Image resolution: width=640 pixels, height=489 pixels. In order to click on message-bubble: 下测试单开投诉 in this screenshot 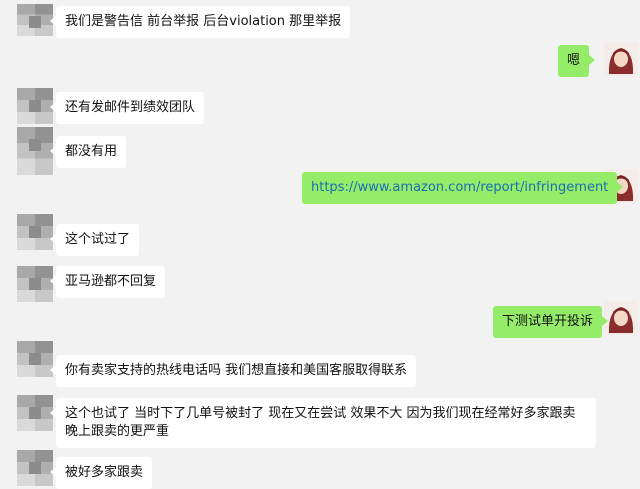, I will do `click(551, 322)`.